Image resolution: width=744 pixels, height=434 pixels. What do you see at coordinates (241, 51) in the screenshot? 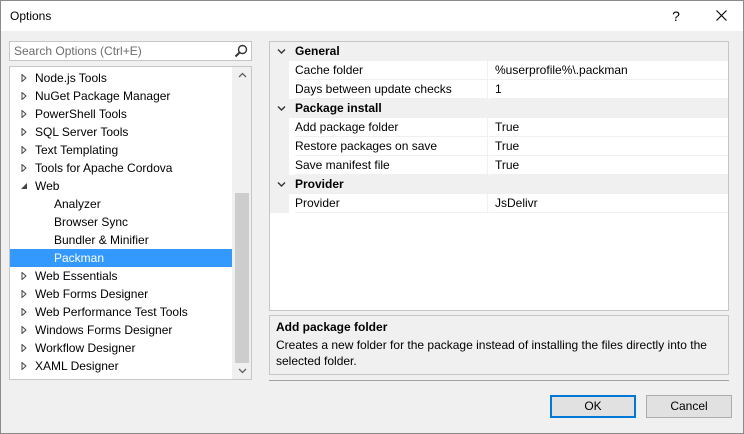
I see `search-icon` at bounding box center [241, 51].